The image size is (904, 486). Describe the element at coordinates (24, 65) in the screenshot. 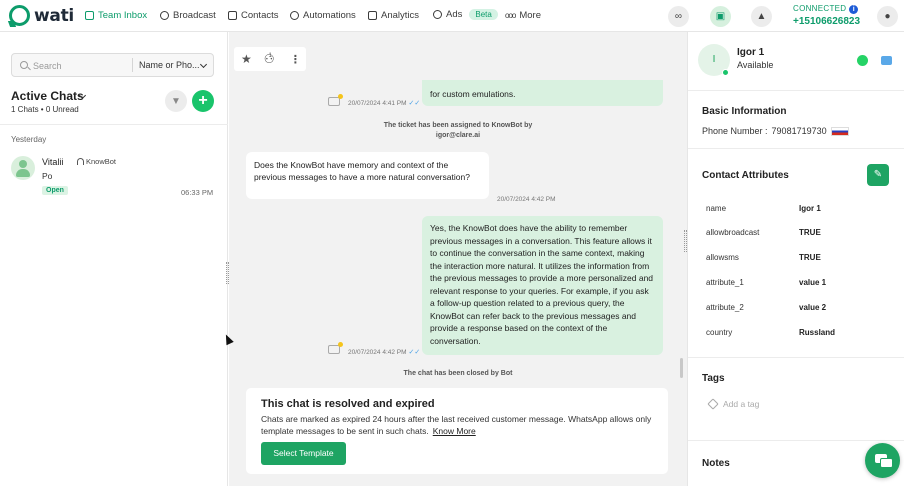

I see `search-icon` at that location.